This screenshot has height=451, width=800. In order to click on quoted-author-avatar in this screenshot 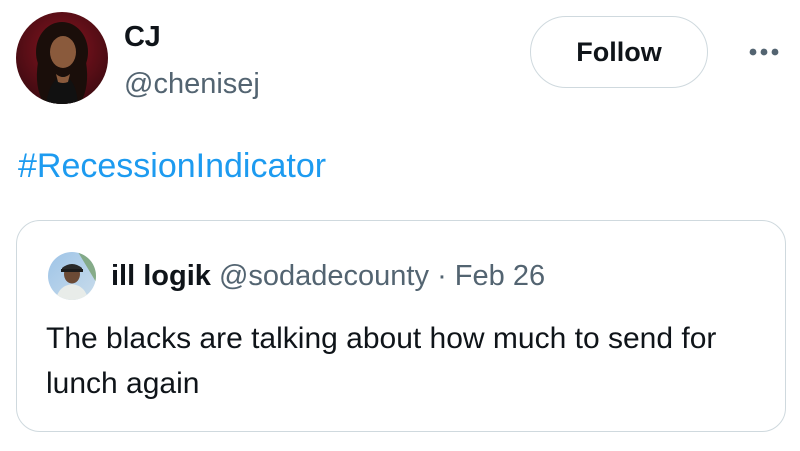, I will do `click(72, 276)`.